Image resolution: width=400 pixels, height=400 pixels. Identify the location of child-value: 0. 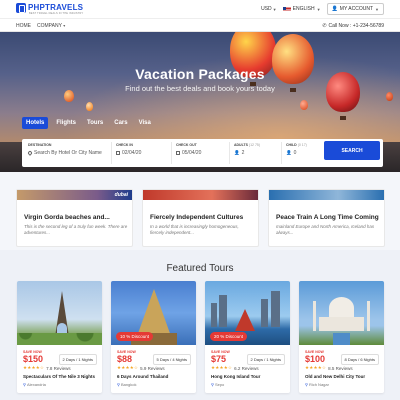
(295, 153).